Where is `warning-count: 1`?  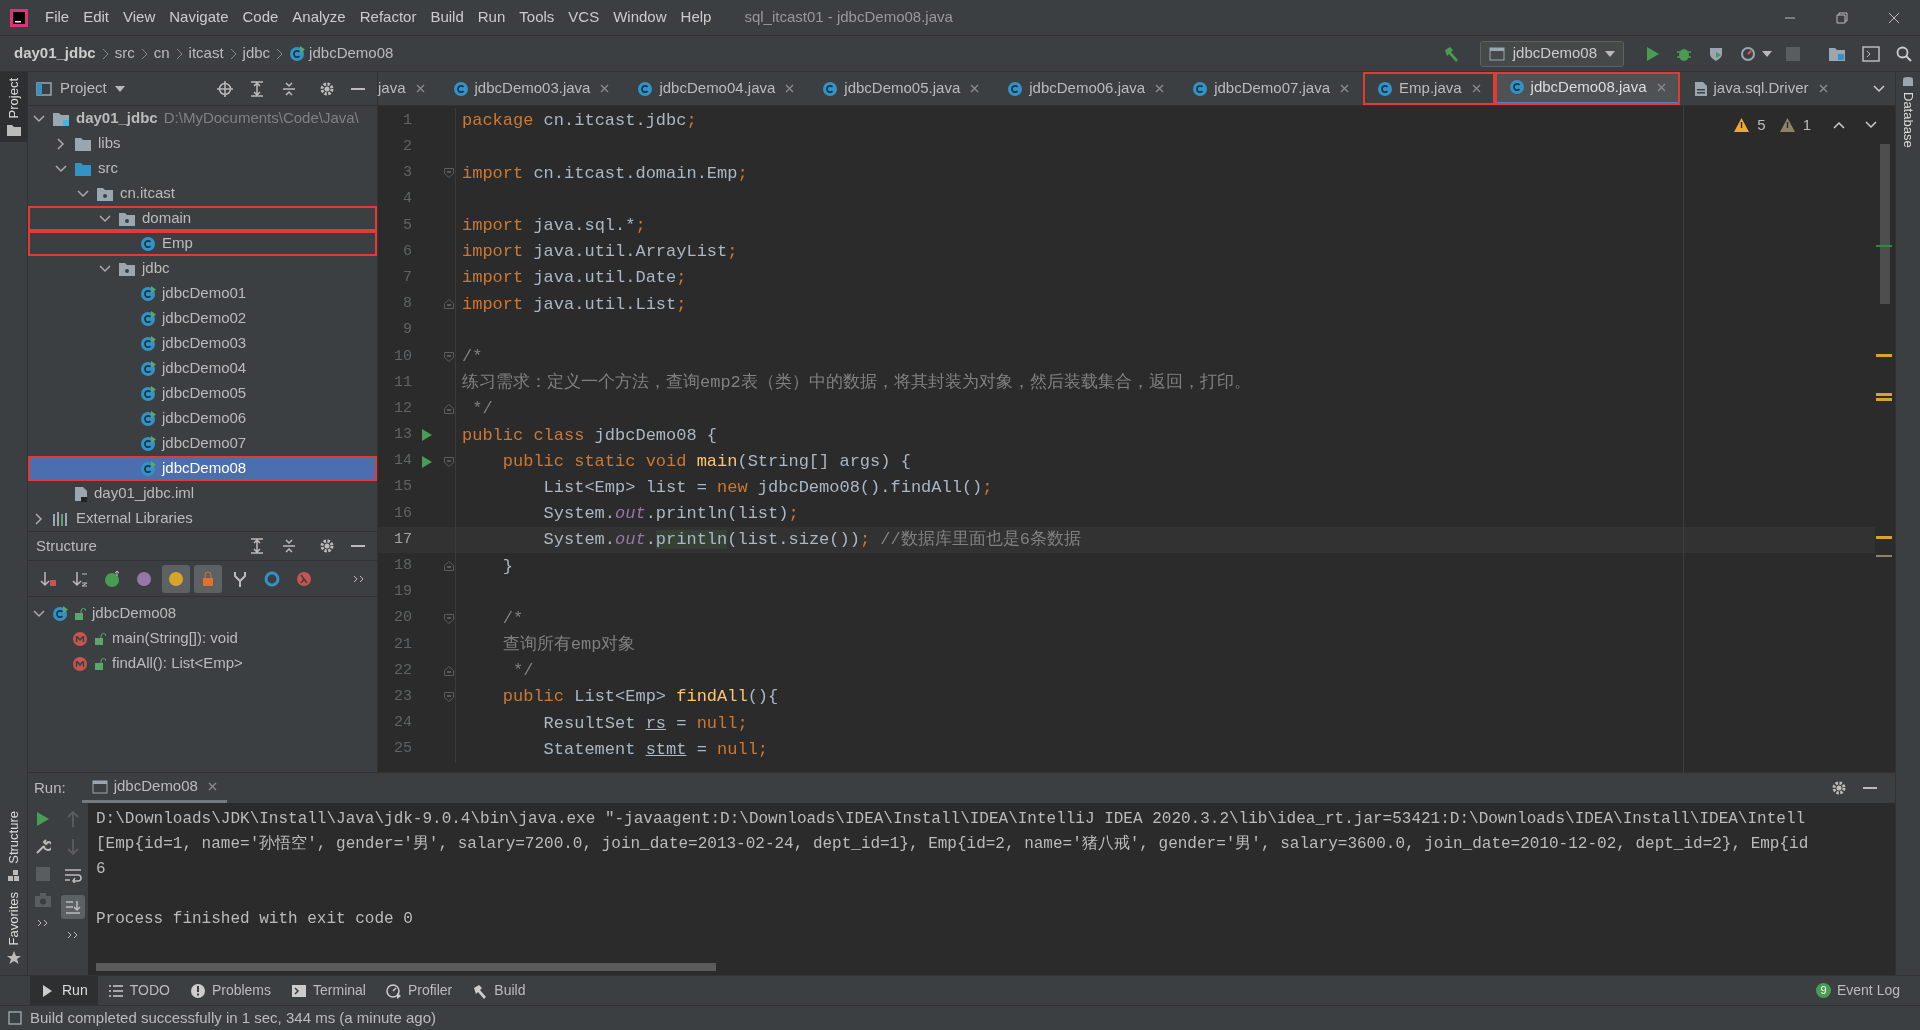 warning-count: 1 is located at coordinates (1806, 125).